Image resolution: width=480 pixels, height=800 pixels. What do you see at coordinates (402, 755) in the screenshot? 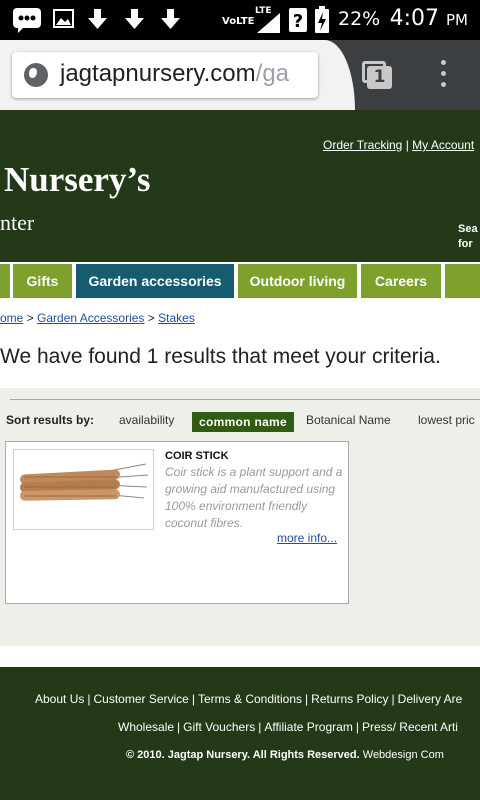
I see `webdesign-credit: Webdesign Com` at bounding box center [402, 755].